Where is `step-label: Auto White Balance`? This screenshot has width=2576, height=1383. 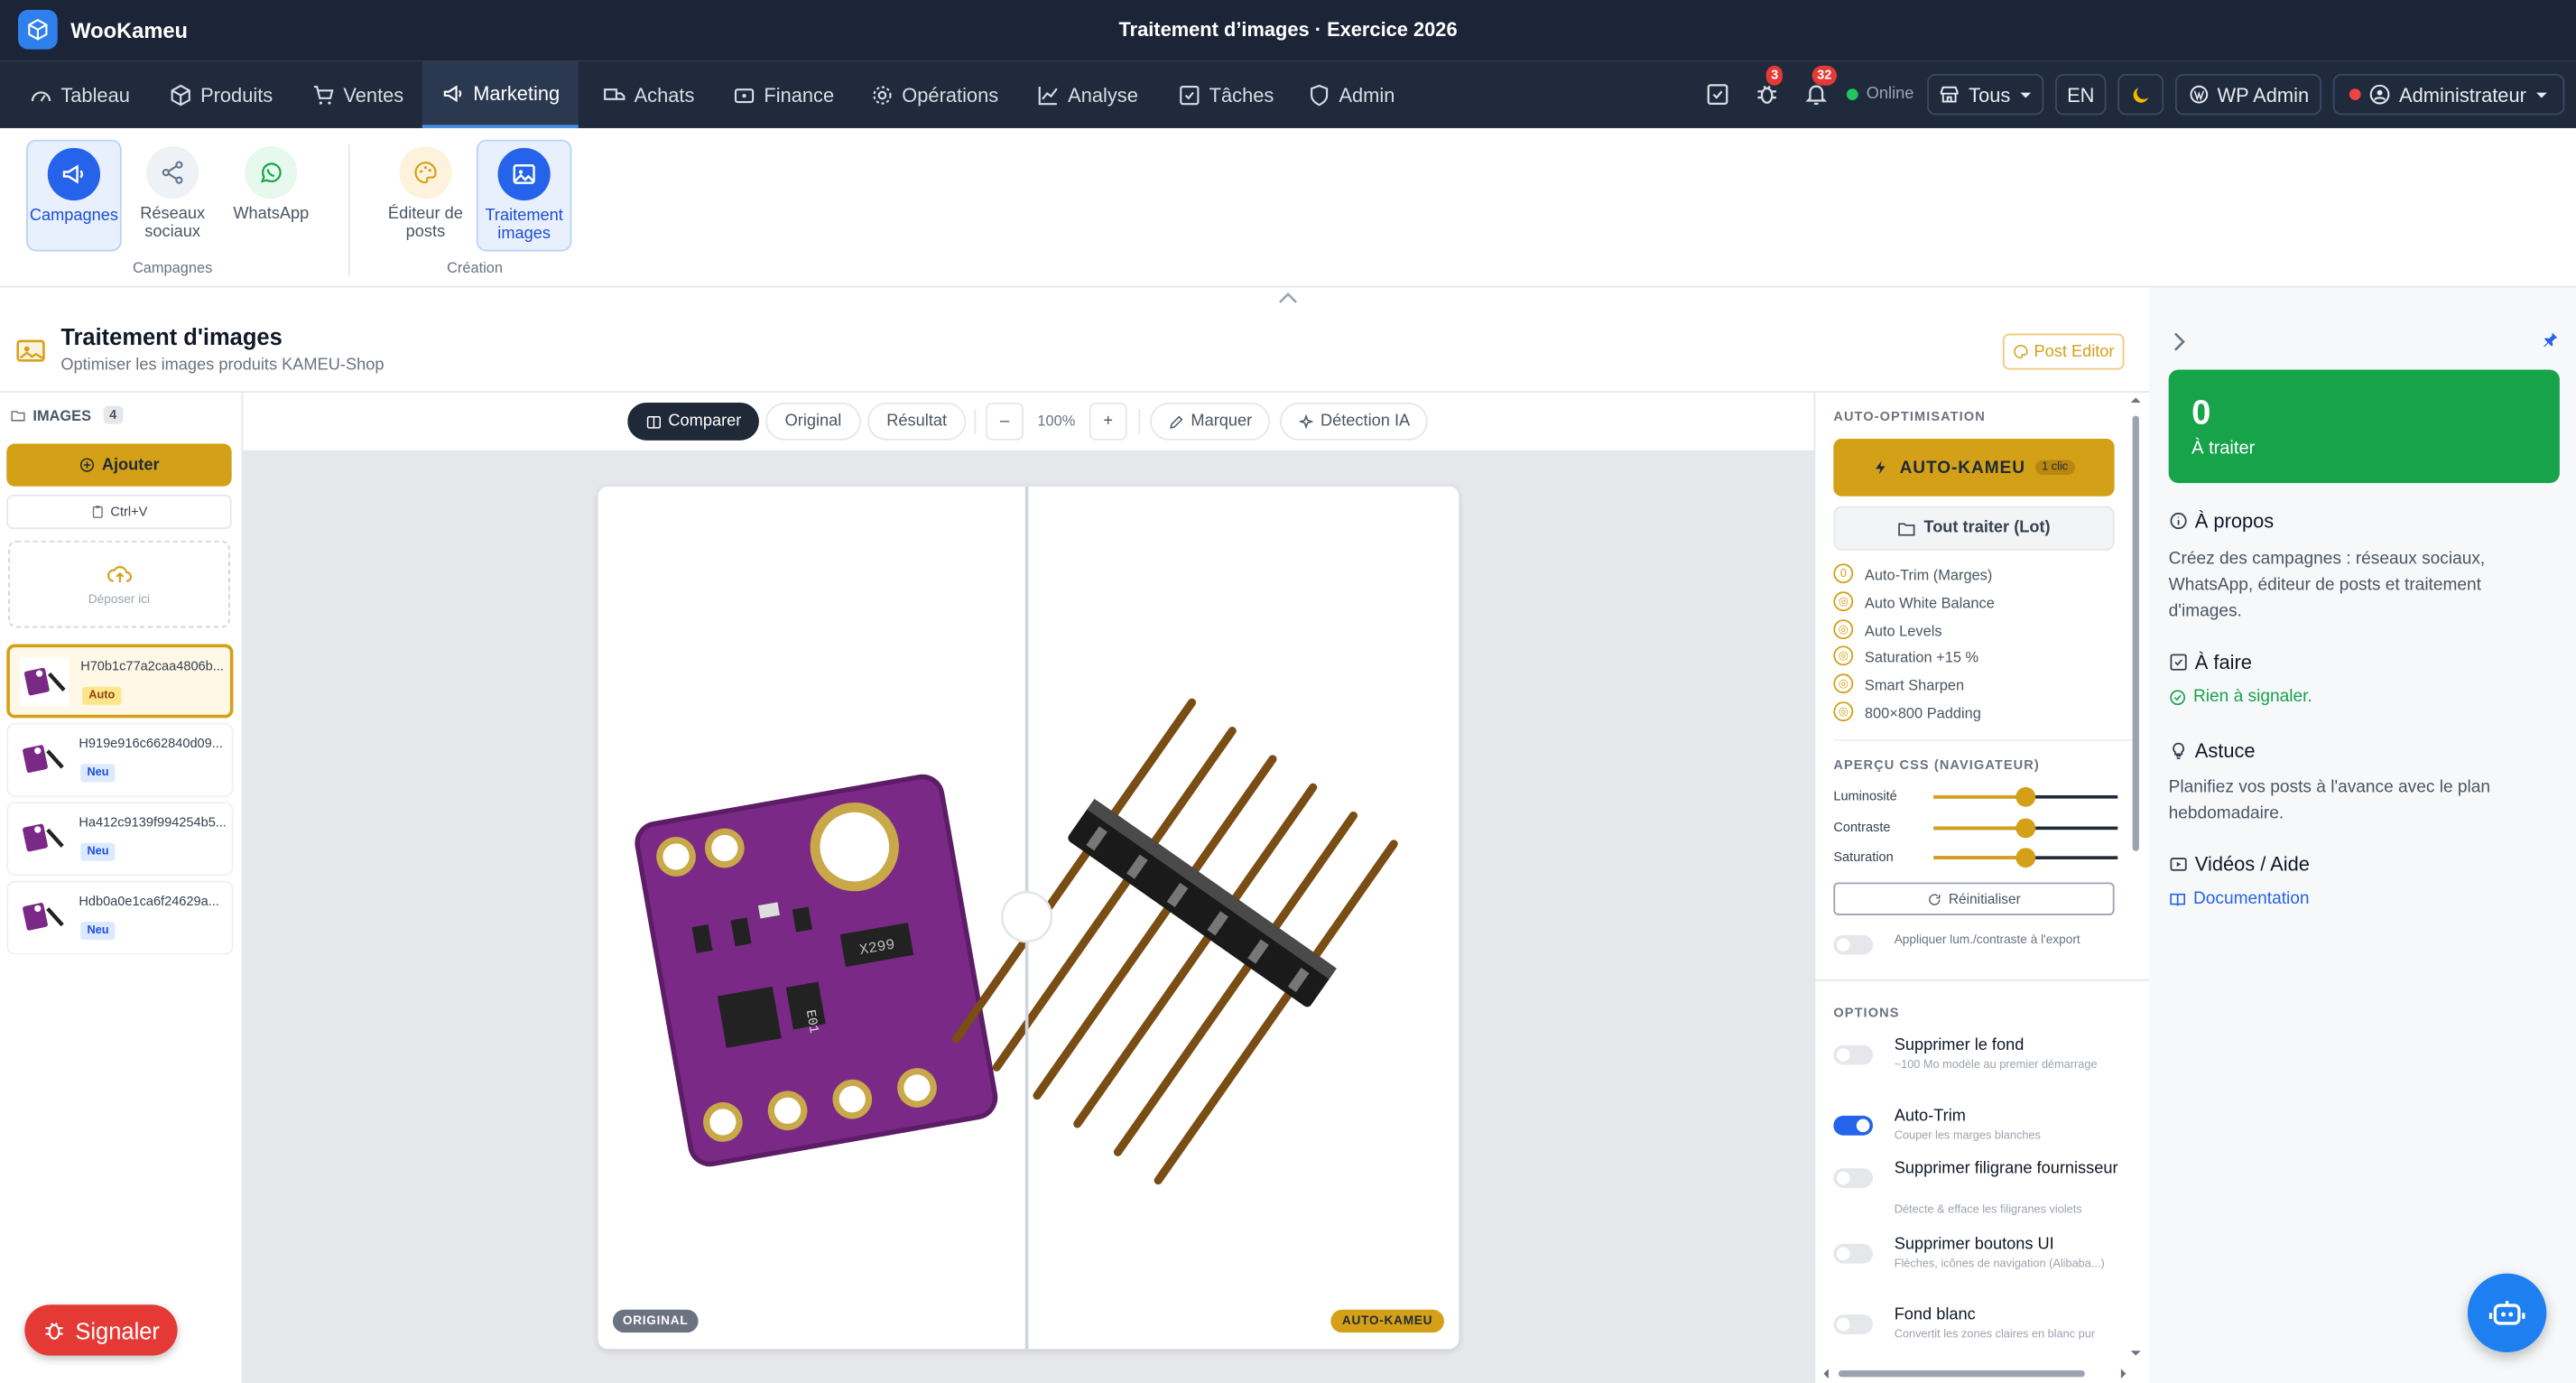
step-label: Auto White Balance is located at coordinates (1929, 602).